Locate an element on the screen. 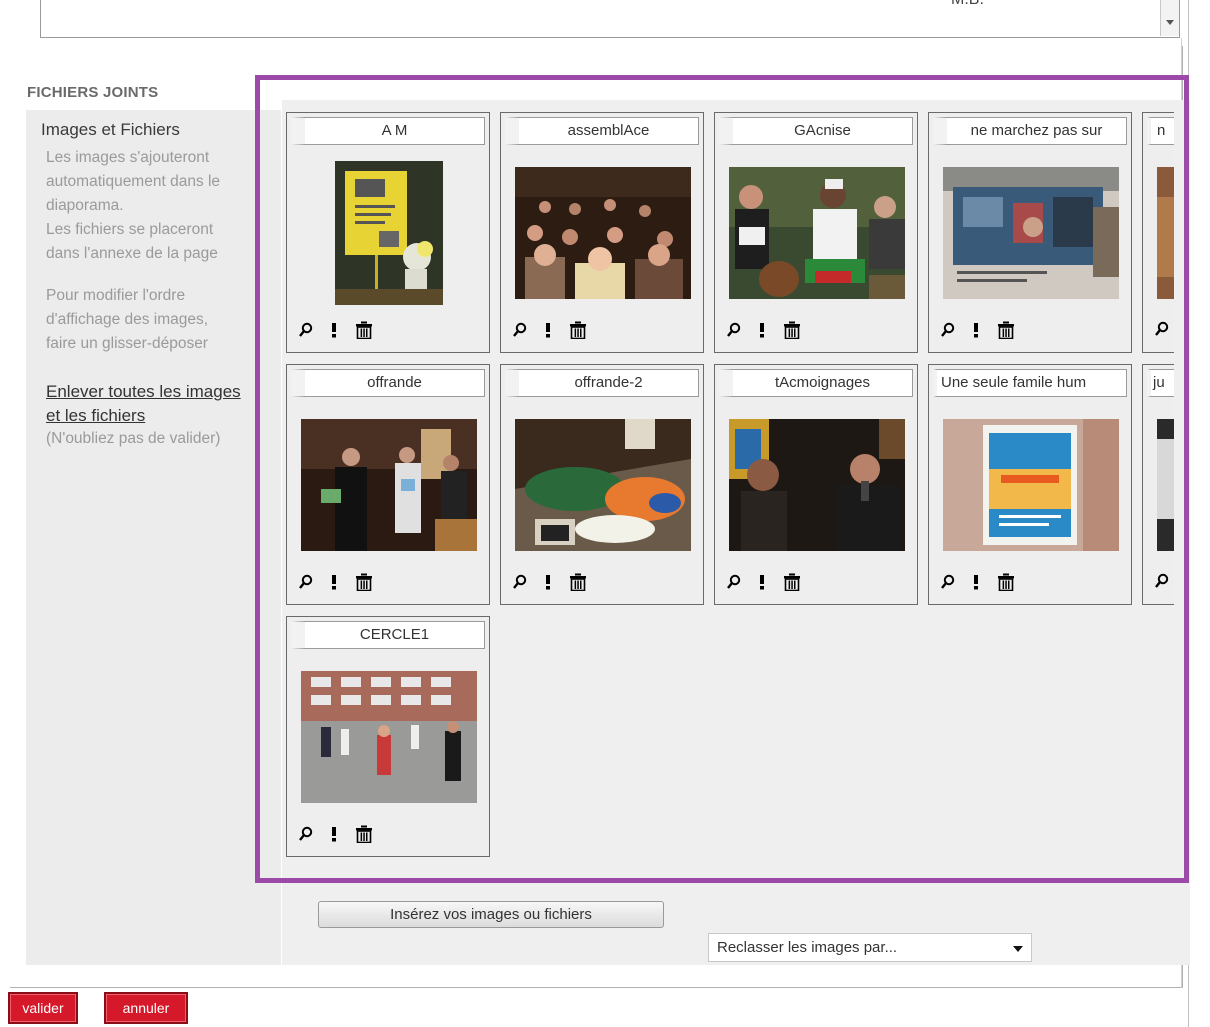 The image size is (1210, 1027). attachment-card: CERCLE1 is located at coordinates (388, 736).